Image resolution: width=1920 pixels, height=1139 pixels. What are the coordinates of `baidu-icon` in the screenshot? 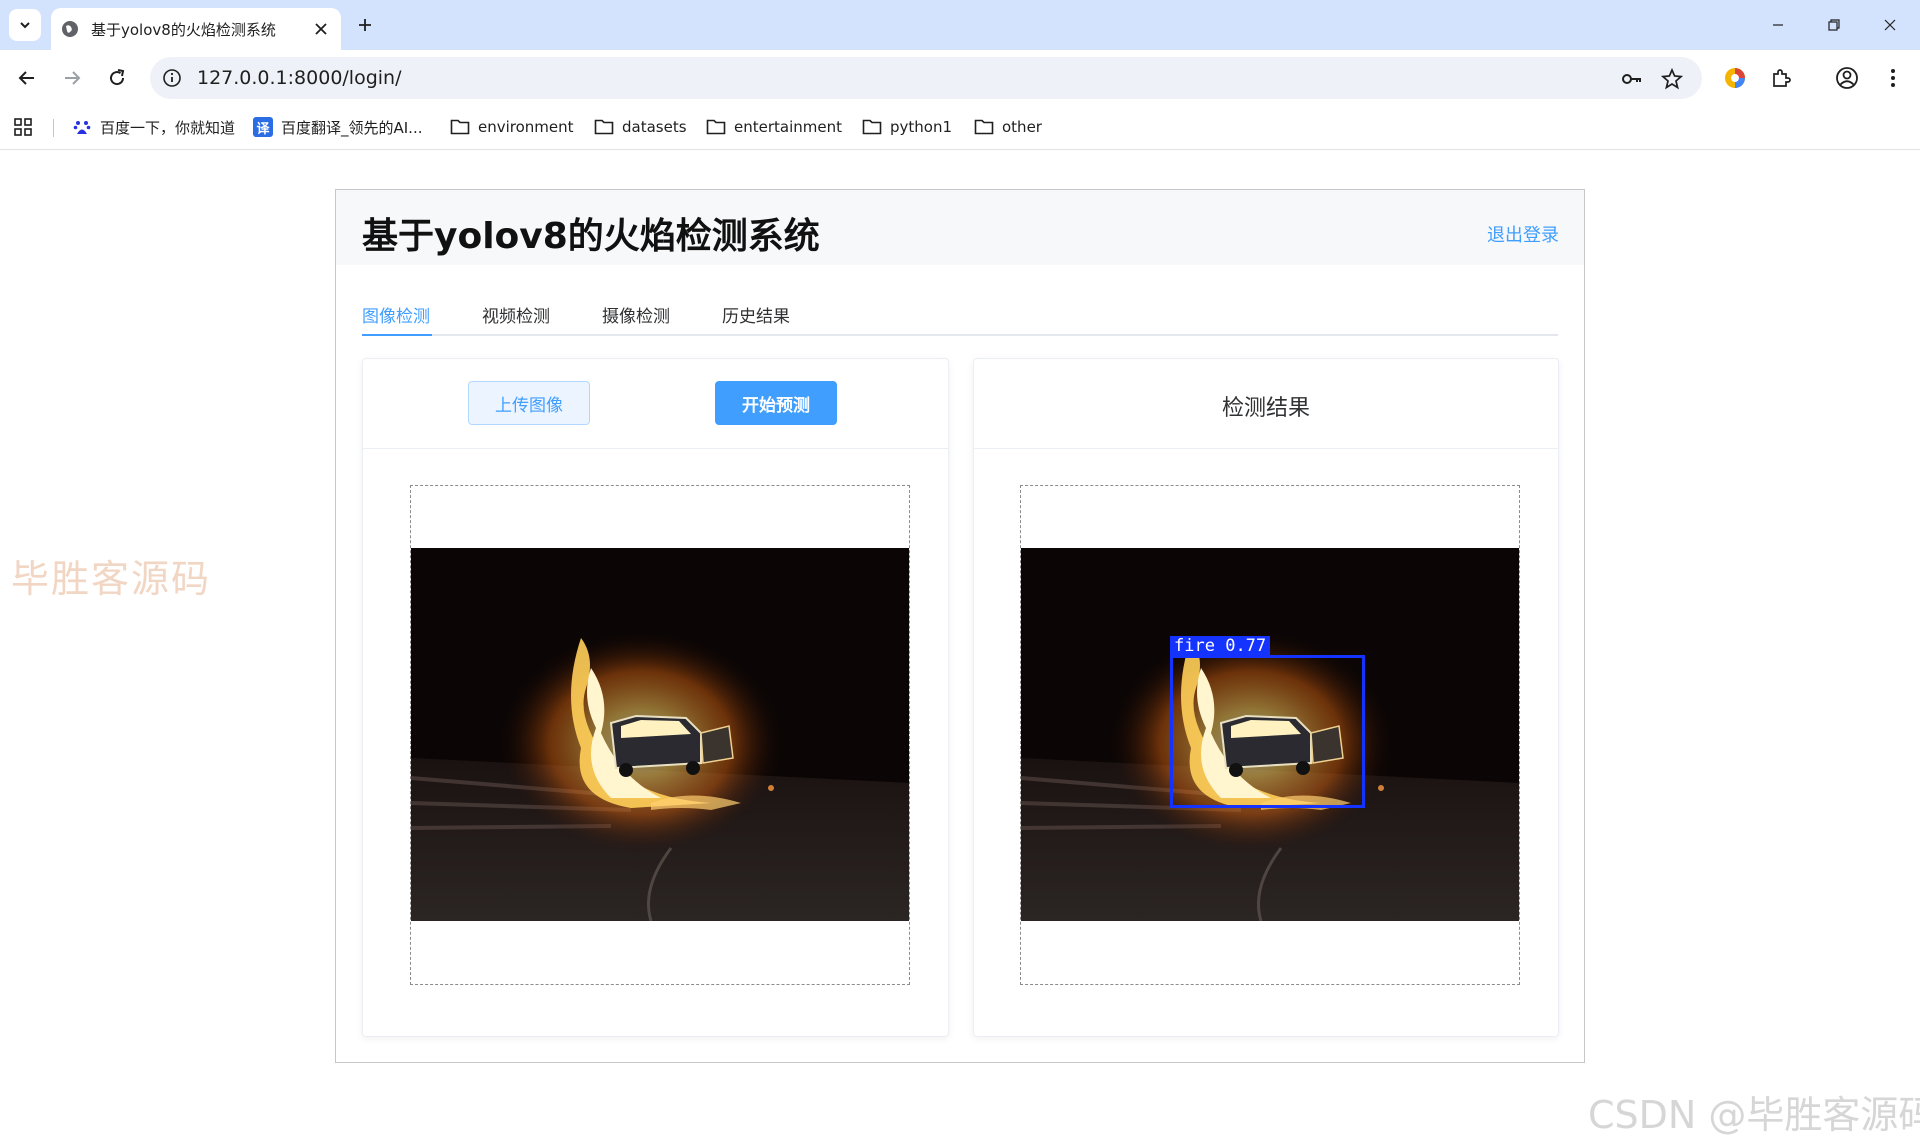 It's located at (82, 127).